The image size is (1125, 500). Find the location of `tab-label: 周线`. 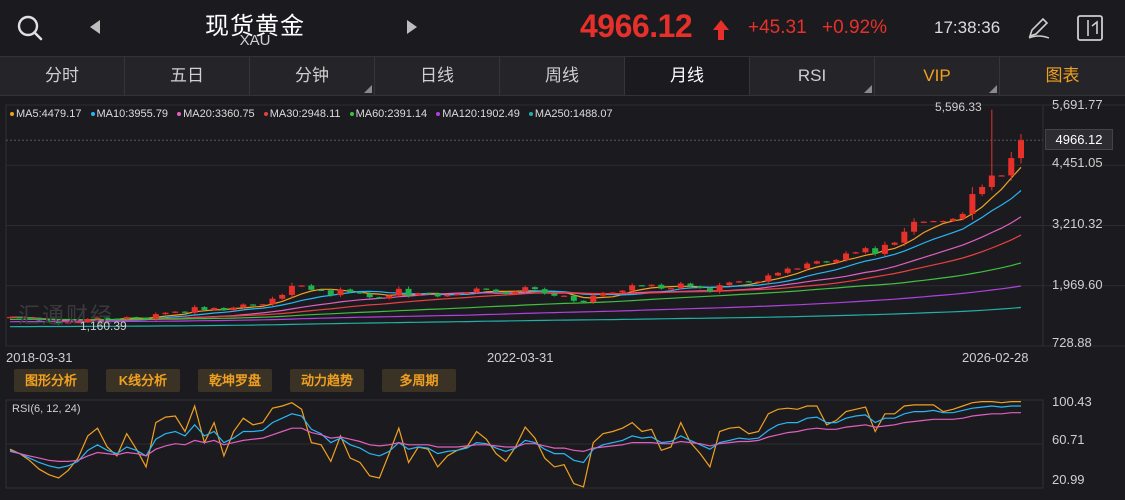

tab-label: 周线 is located at coordinates (562, 75).